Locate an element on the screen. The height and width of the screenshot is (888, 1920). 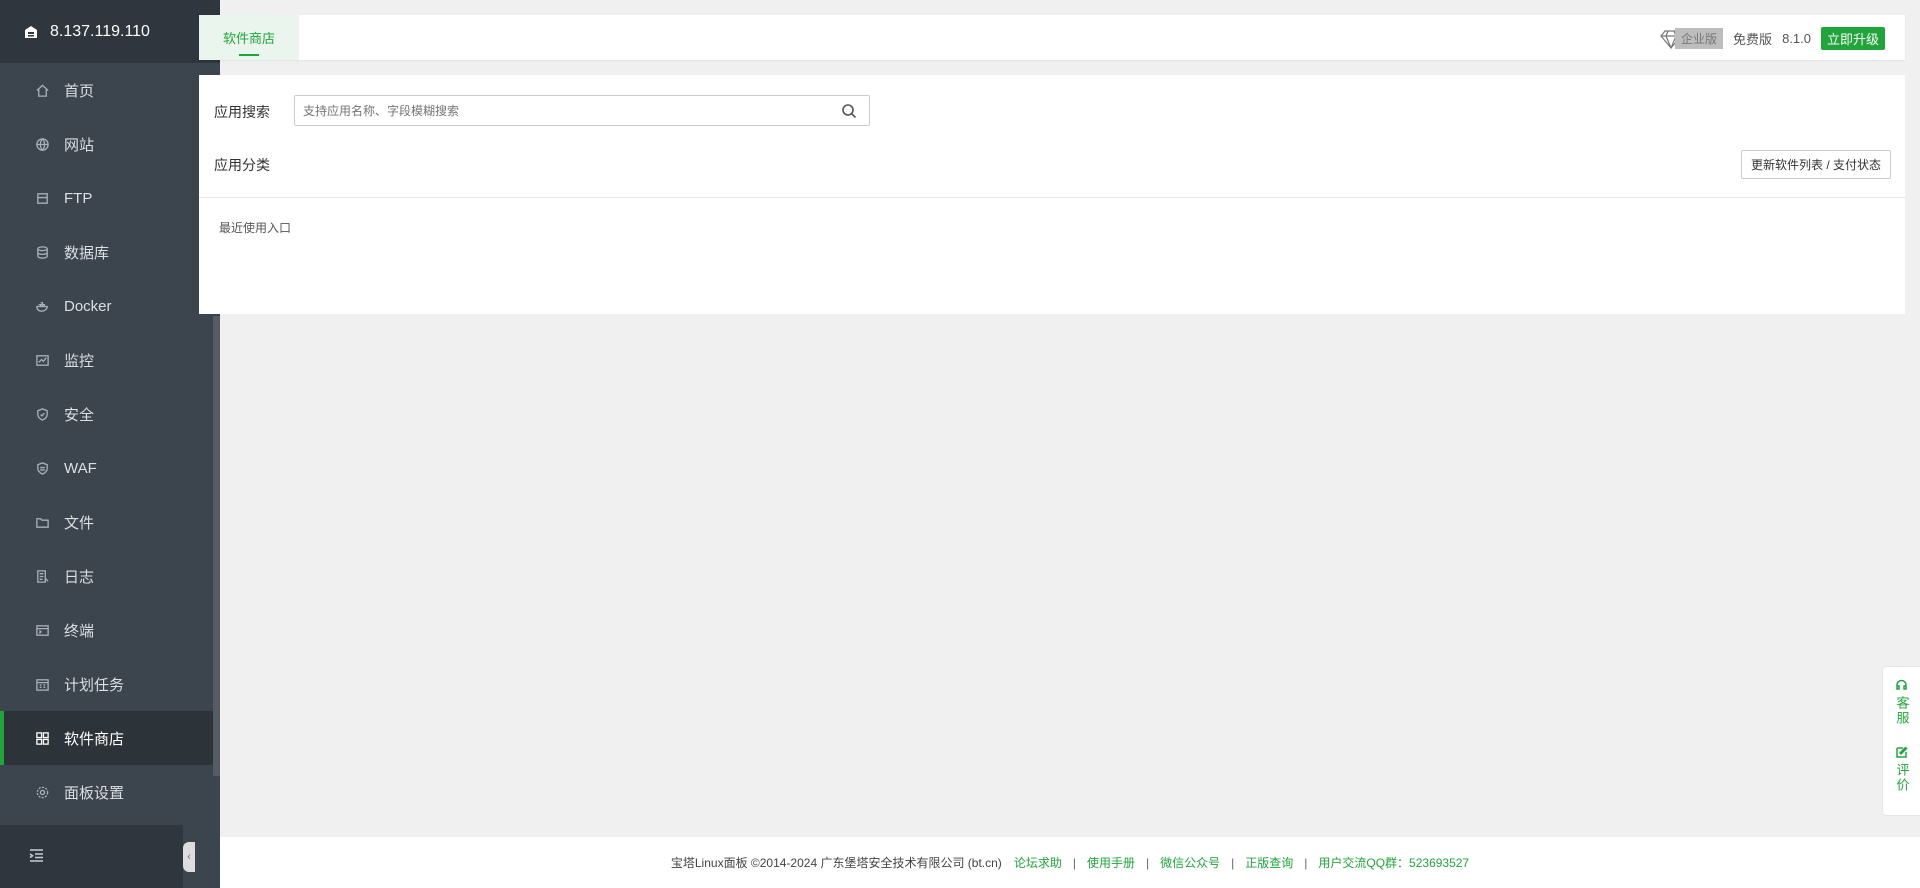
home-icon is located at coordinates (42, 90).